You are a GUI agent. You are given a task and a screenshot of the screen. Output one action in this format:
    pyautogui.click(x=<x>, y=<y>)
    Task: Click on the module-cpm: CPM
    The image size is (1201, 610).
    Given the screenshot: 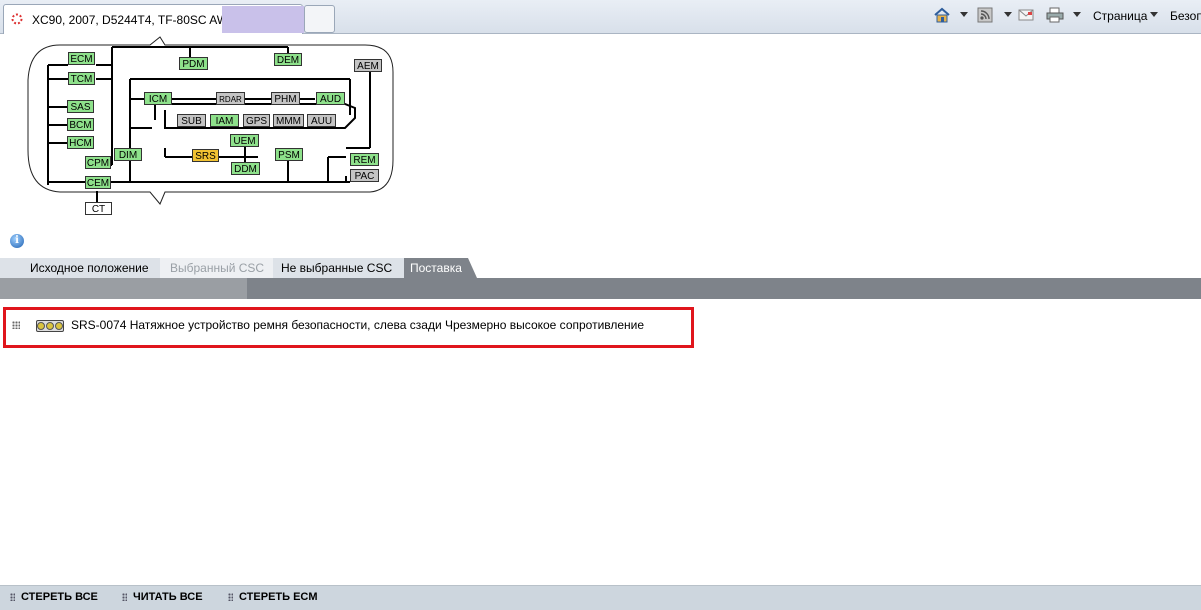 What is the action you would take?
    pyautogui.click(x=98, y=162)
    